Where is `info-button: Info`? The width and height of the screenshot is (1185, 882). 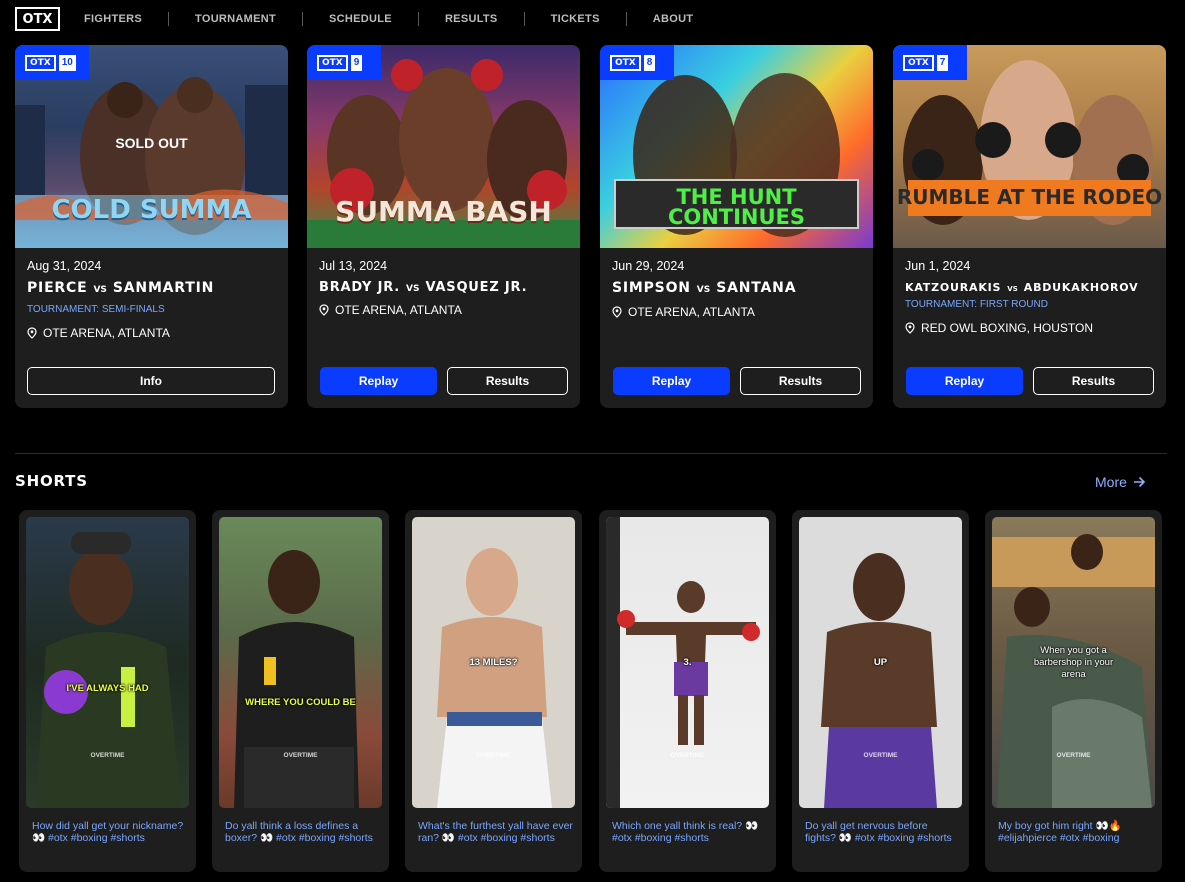 info-button: Info is located at coordinates (151, 381).